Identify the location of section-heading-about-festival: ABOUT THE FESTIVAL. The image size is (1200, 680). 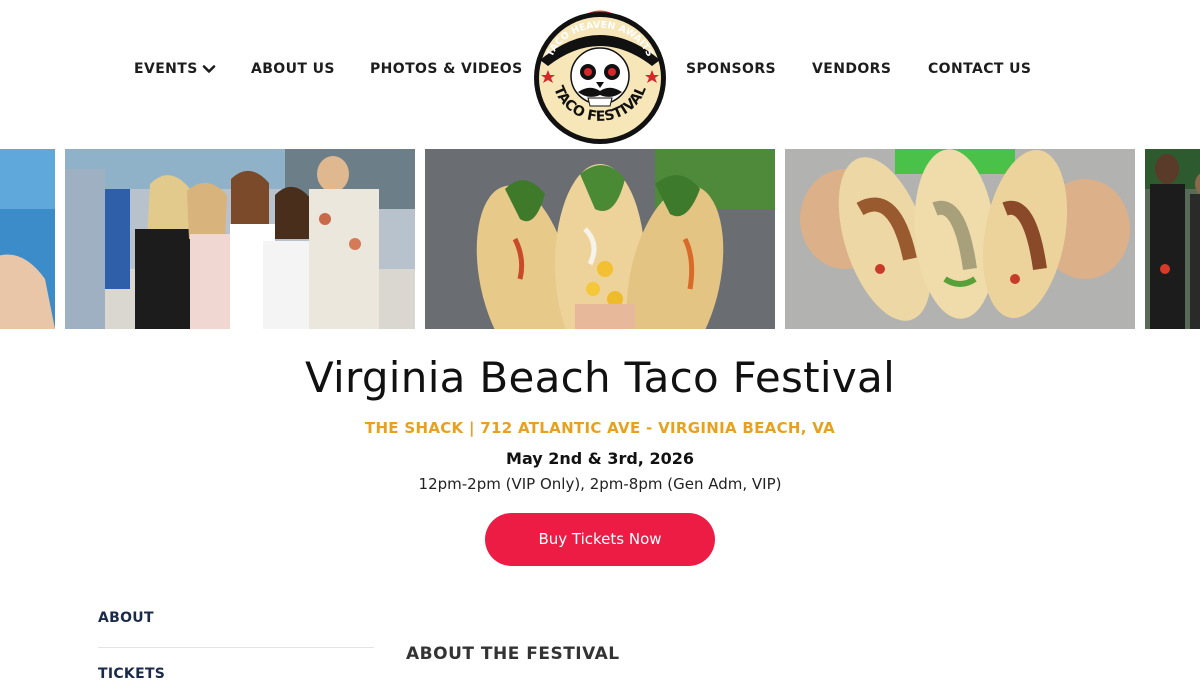
(513, 654).